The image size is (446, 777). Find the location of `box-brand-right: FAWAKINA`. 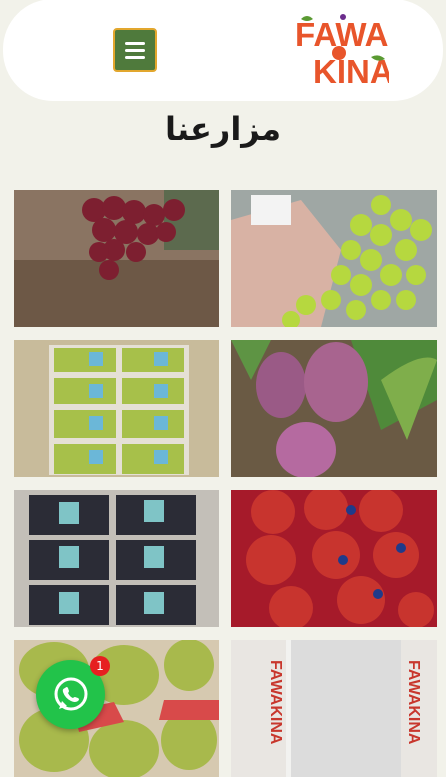

box-brand-right: FAWAKINA is located at coordinates (413, 702).